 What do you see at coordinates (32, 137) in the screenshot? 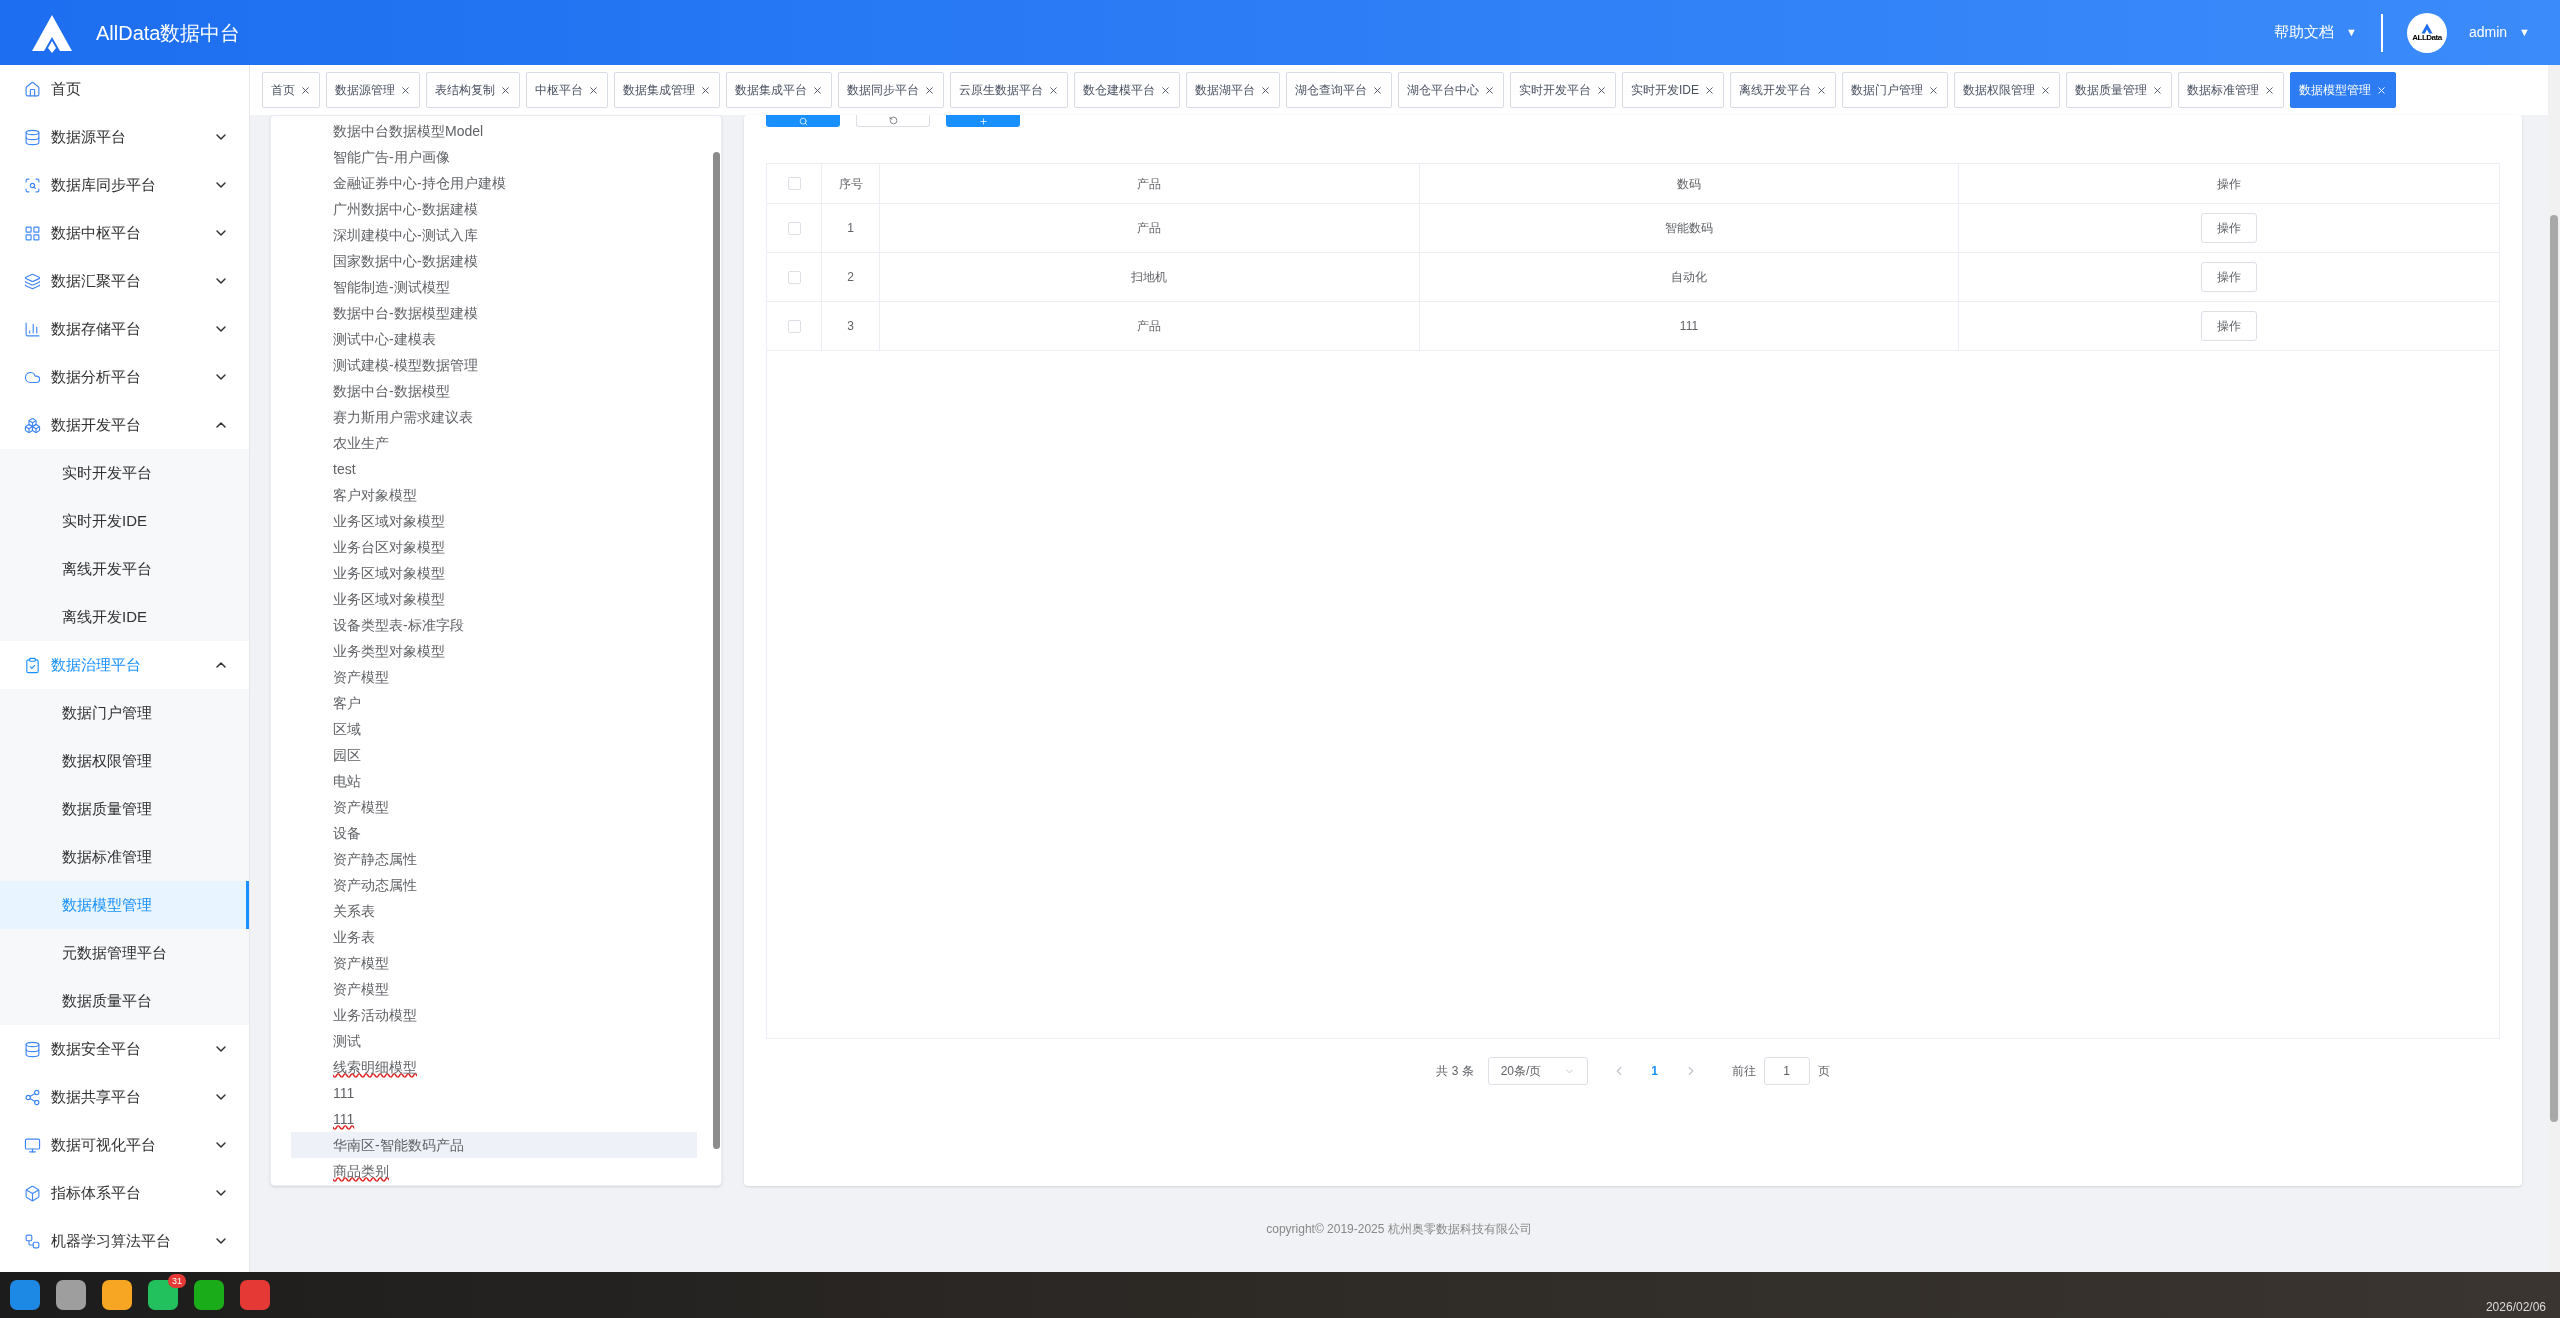
I see `database-icon` at bounding box center [32, 137].